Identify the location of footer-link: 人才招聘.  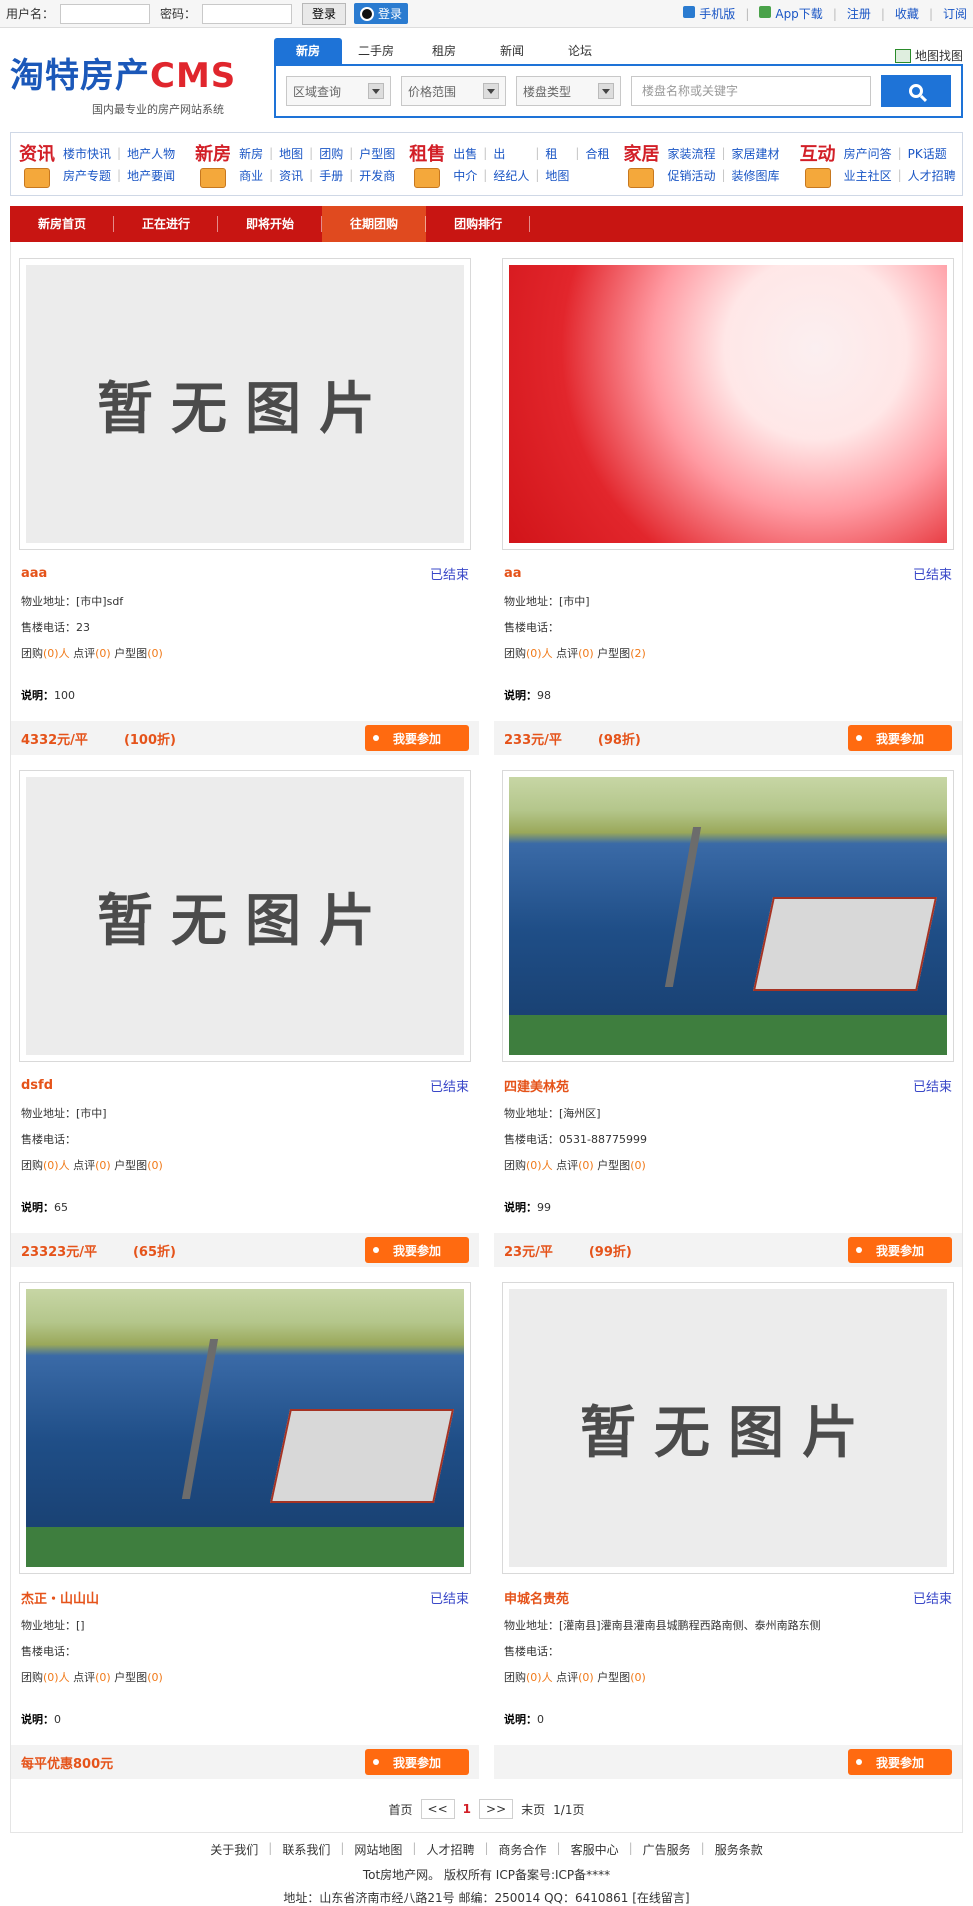
(450, 1849).